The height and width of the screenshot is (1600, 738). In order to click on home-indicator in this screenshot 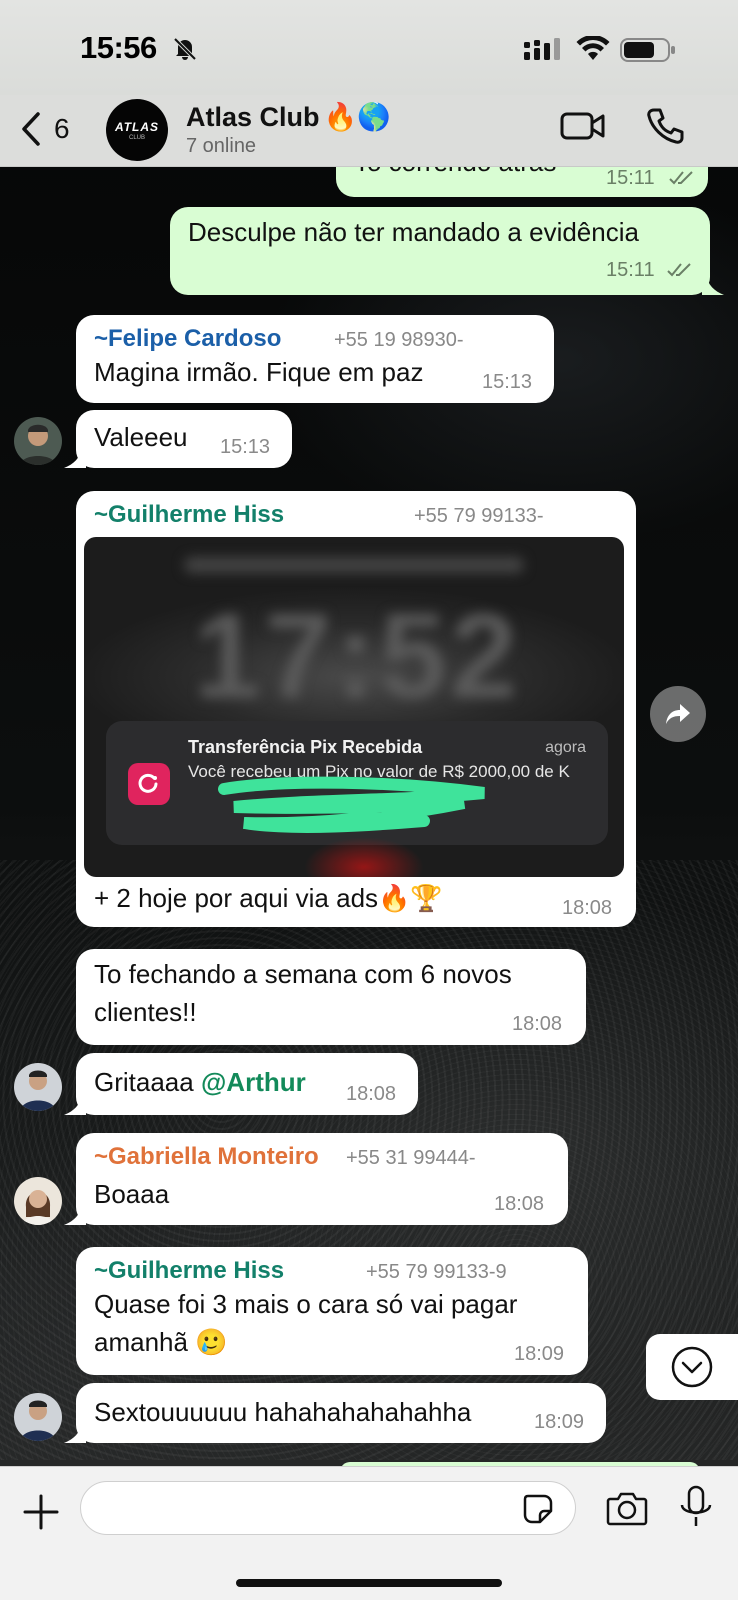, I will do `click(369, 1583)`.